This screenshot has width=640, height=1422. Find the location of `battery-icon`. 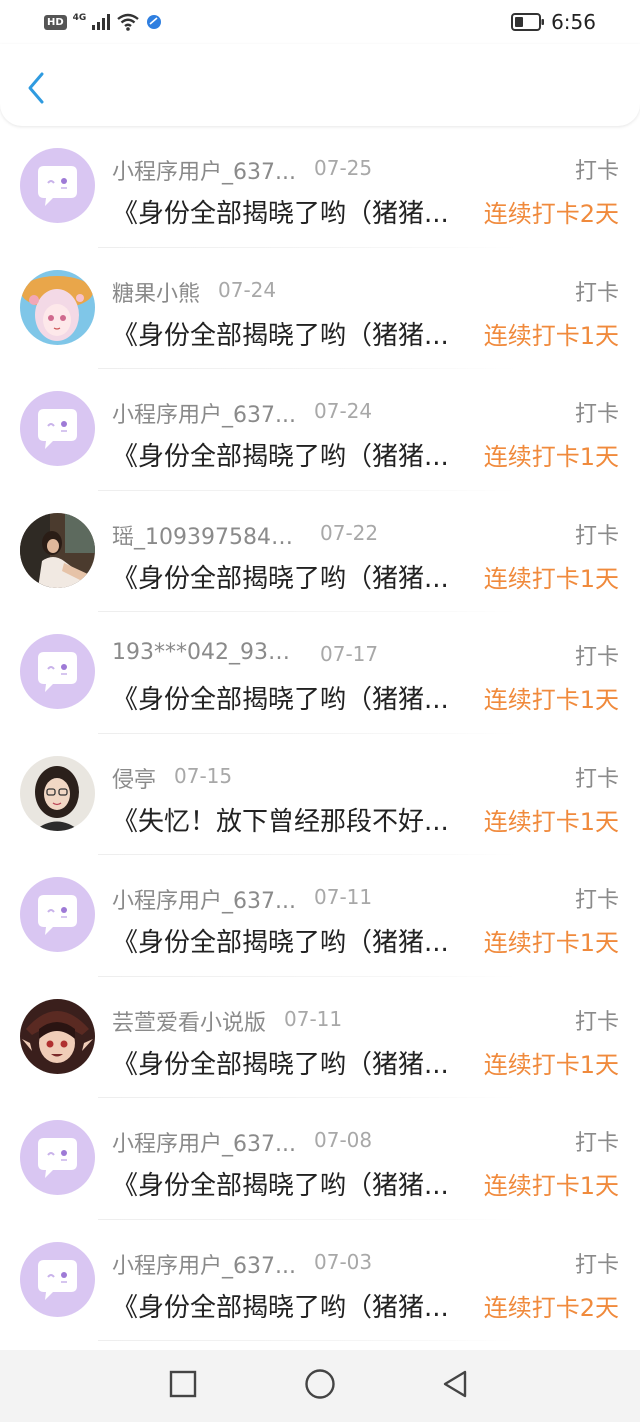

battery-icon is located at coordinates (528, 22).